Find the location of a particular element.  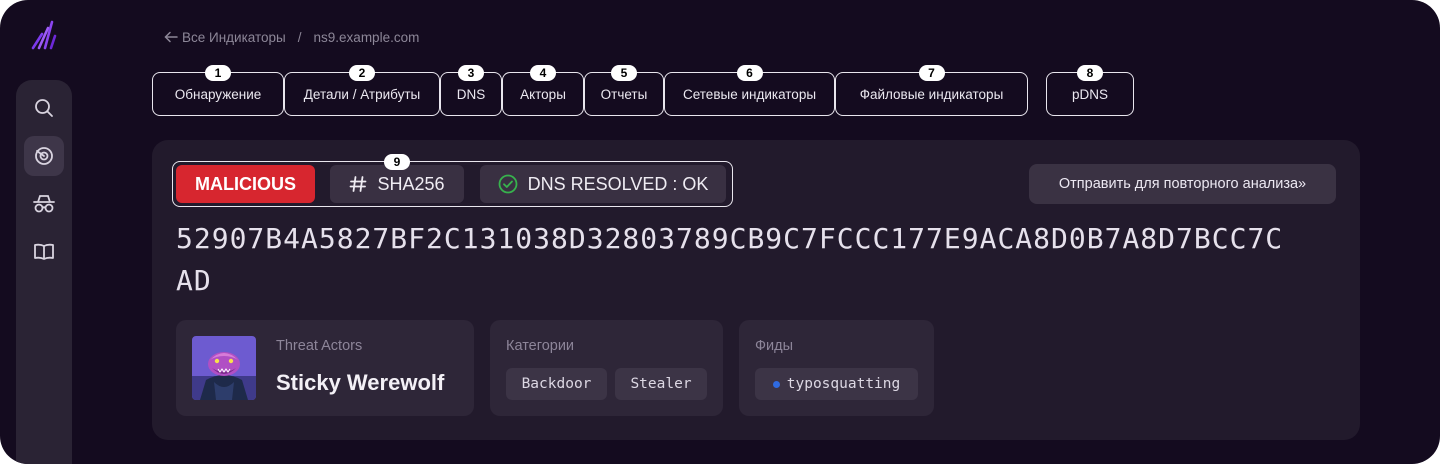

verdict-label: MALICIOUS is located at coordinates (245, 183).